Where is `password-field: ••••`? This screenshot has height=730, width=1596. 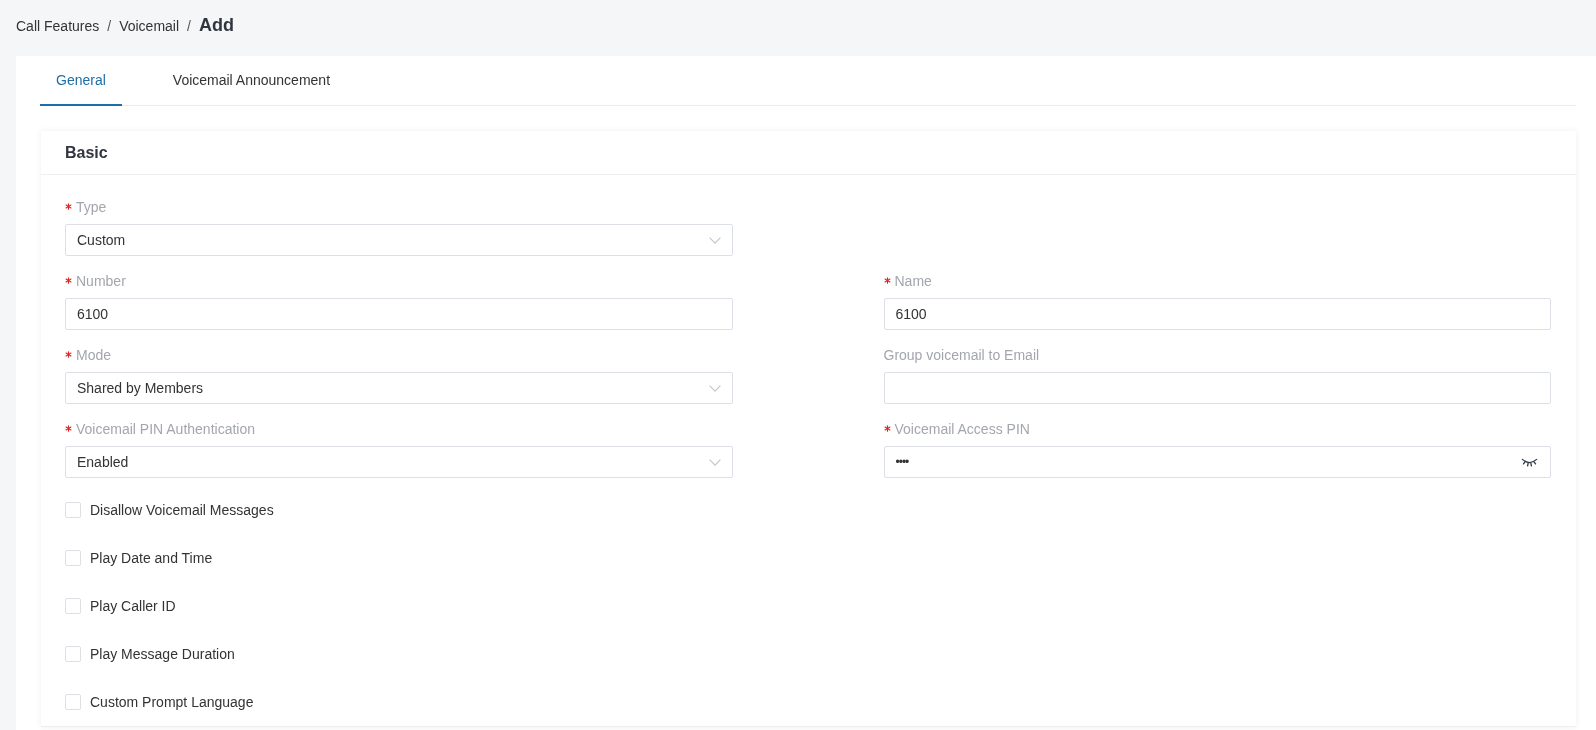 password-field: •••• is located at coordinates (1217, 462).